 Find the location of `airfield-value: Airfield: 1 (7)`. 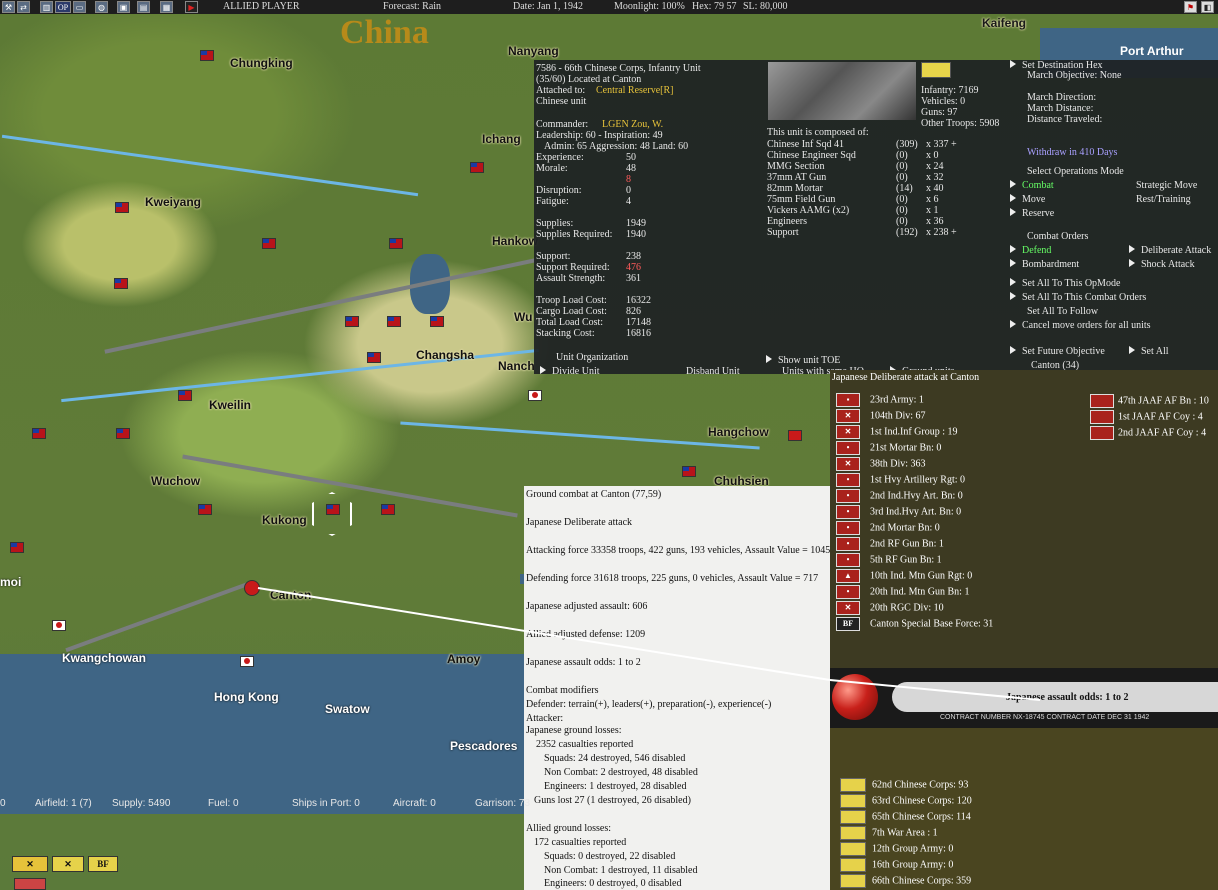

airfield-value: Airfield: 1 (7) is located at coordinates (63, 803).